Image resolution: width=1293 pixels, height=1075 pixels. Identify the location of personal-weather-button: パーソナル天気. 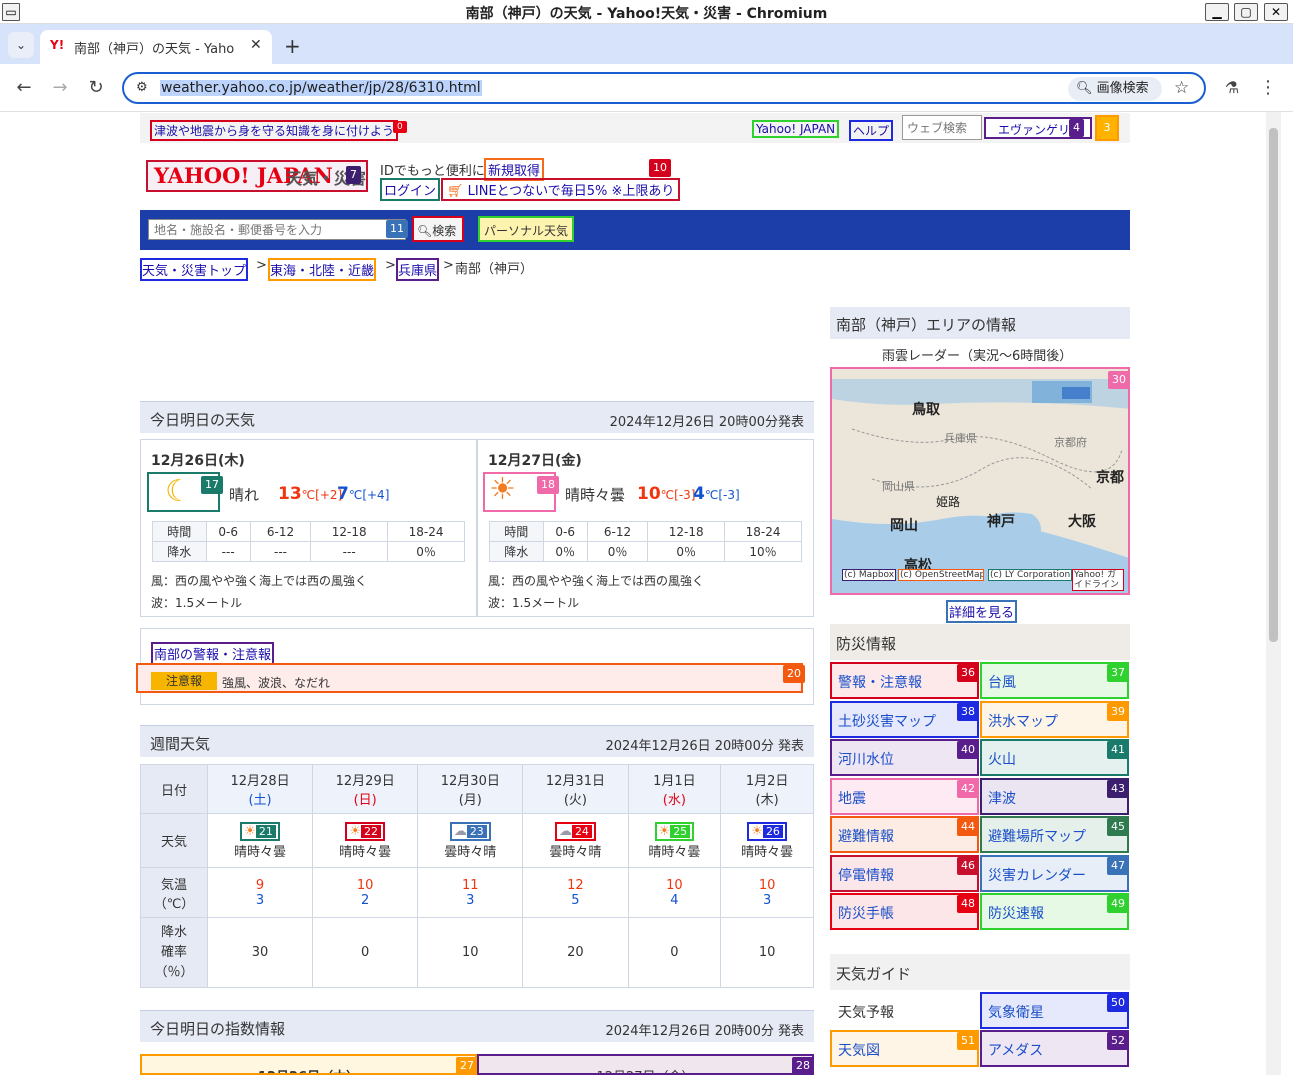
(526, 229).